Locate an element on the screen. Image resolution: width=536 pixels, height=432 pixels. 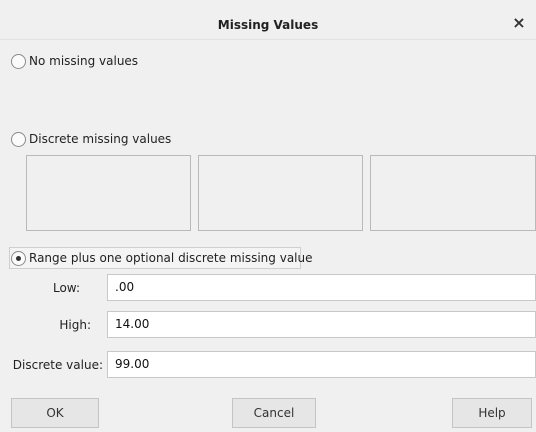
dialog-title: Missing Values is located at coordinates (268, 25).